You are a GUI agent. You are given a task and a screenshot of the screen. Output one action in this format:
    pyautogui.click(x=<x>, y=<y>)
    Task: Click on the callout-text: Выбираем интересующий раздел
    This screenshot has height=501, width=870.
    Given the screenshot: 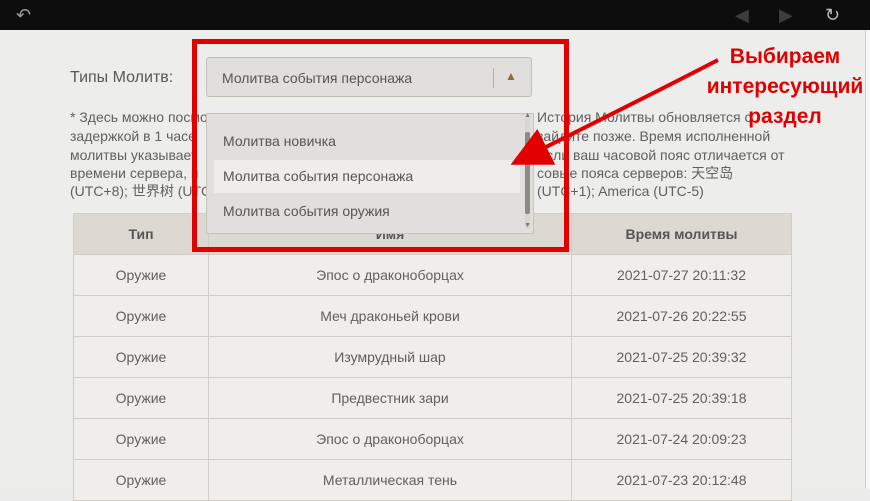 What is the action you would take?
    pyautogui.click(x=770, y=87)
    